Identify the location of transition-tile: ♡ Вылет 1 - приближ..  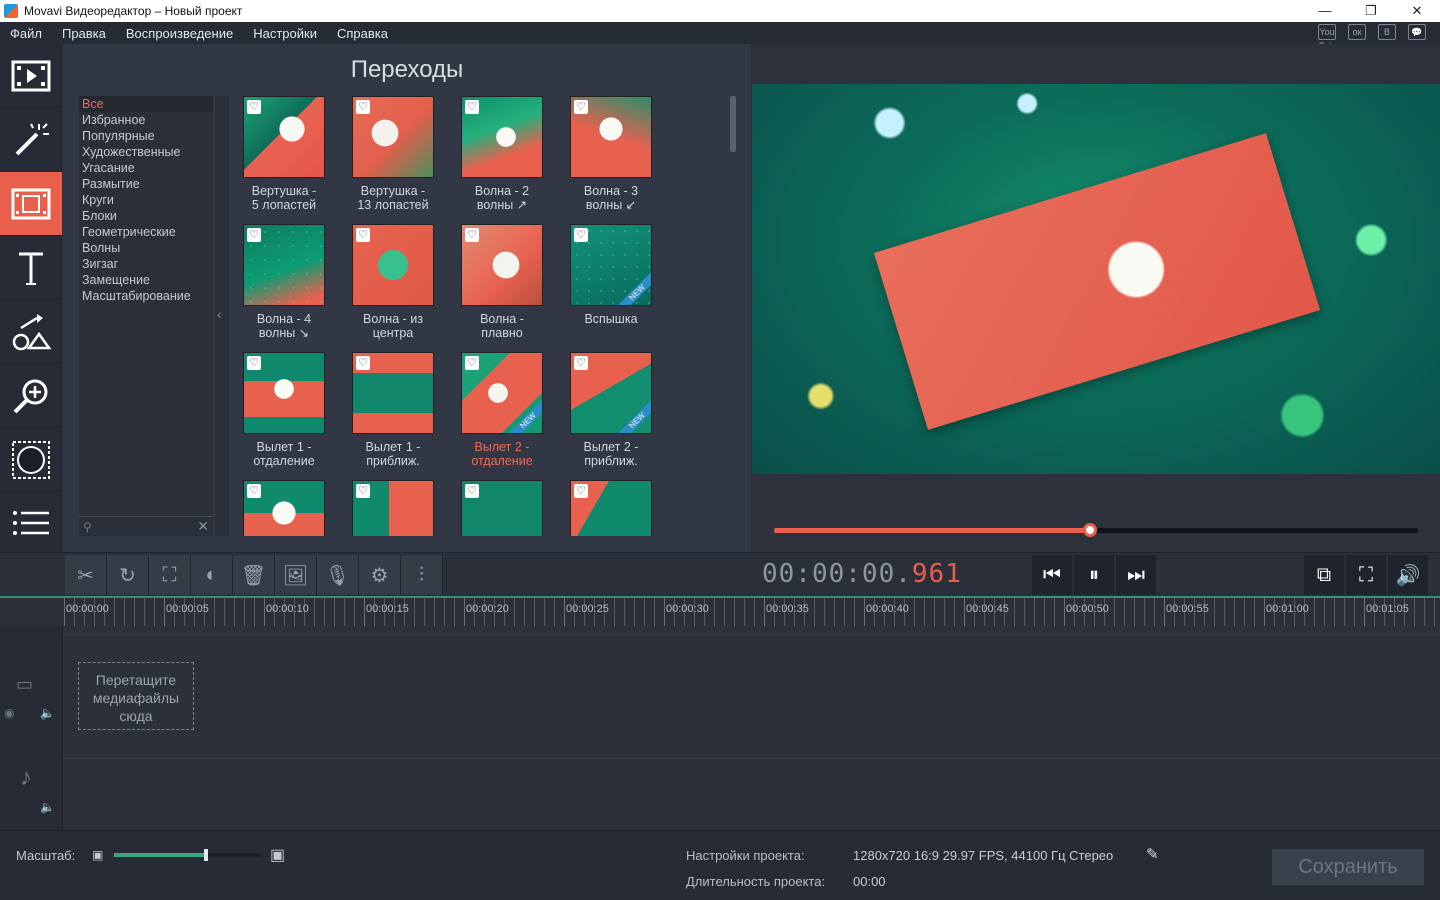
(389, 414).